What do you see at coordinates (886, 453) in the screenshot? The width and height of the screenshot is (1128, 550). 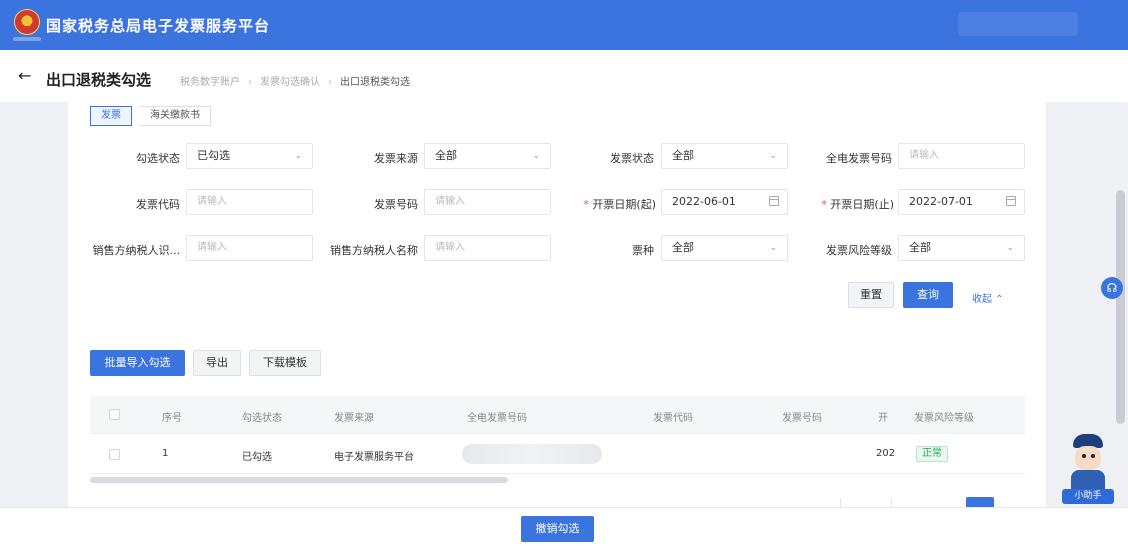 I see `cell-issue-date-partial: 202` at bounding box center [886, 453].